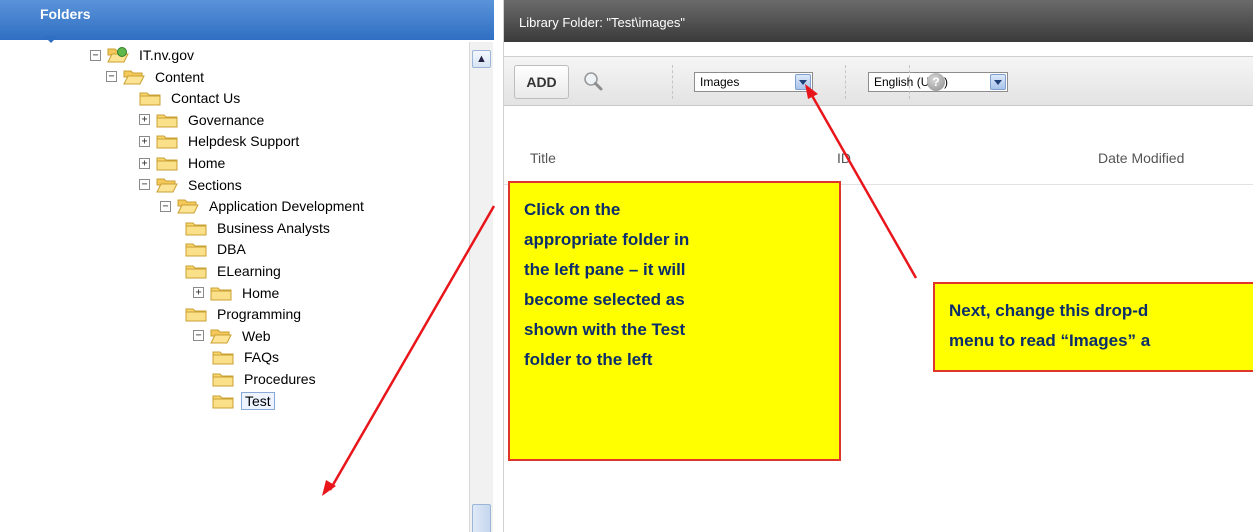  I want to click on tree-node: DBA, so click(217, 249).